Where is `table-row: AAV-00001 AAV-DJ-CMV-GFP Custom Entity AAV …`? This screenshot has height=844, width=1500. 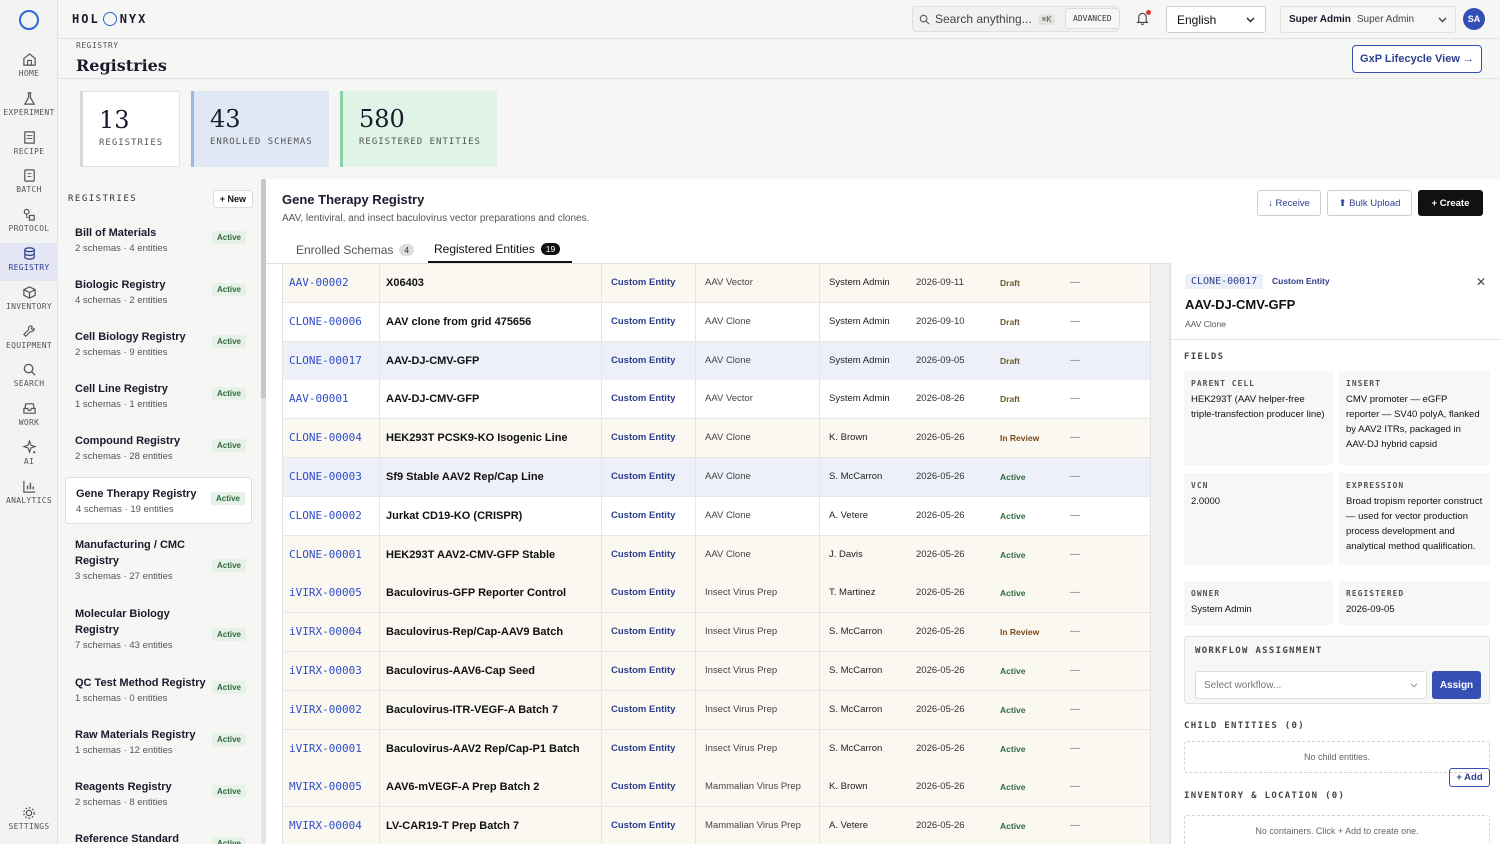
table-row: AAV-00001 AAV-DJ-CMV-GFP Custom Entity AAV … is located at coordinates (716, 400).